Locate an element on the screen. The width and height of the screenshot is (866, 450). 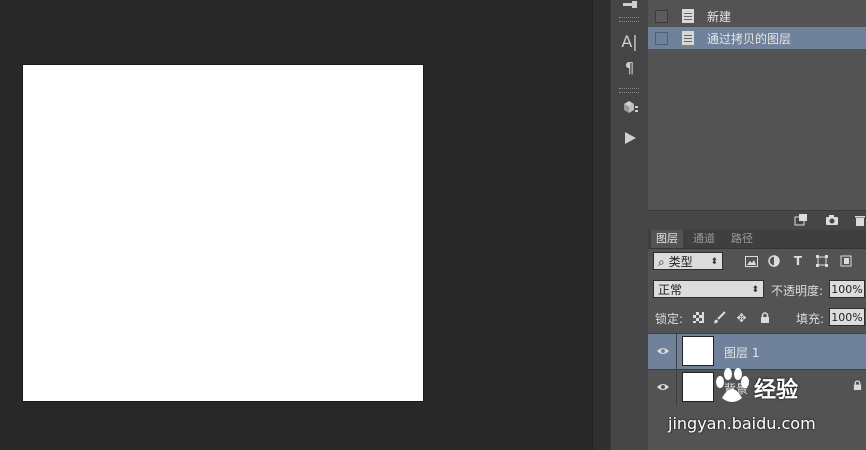
opacity-field: 100% is located at coordinates (847, 289).